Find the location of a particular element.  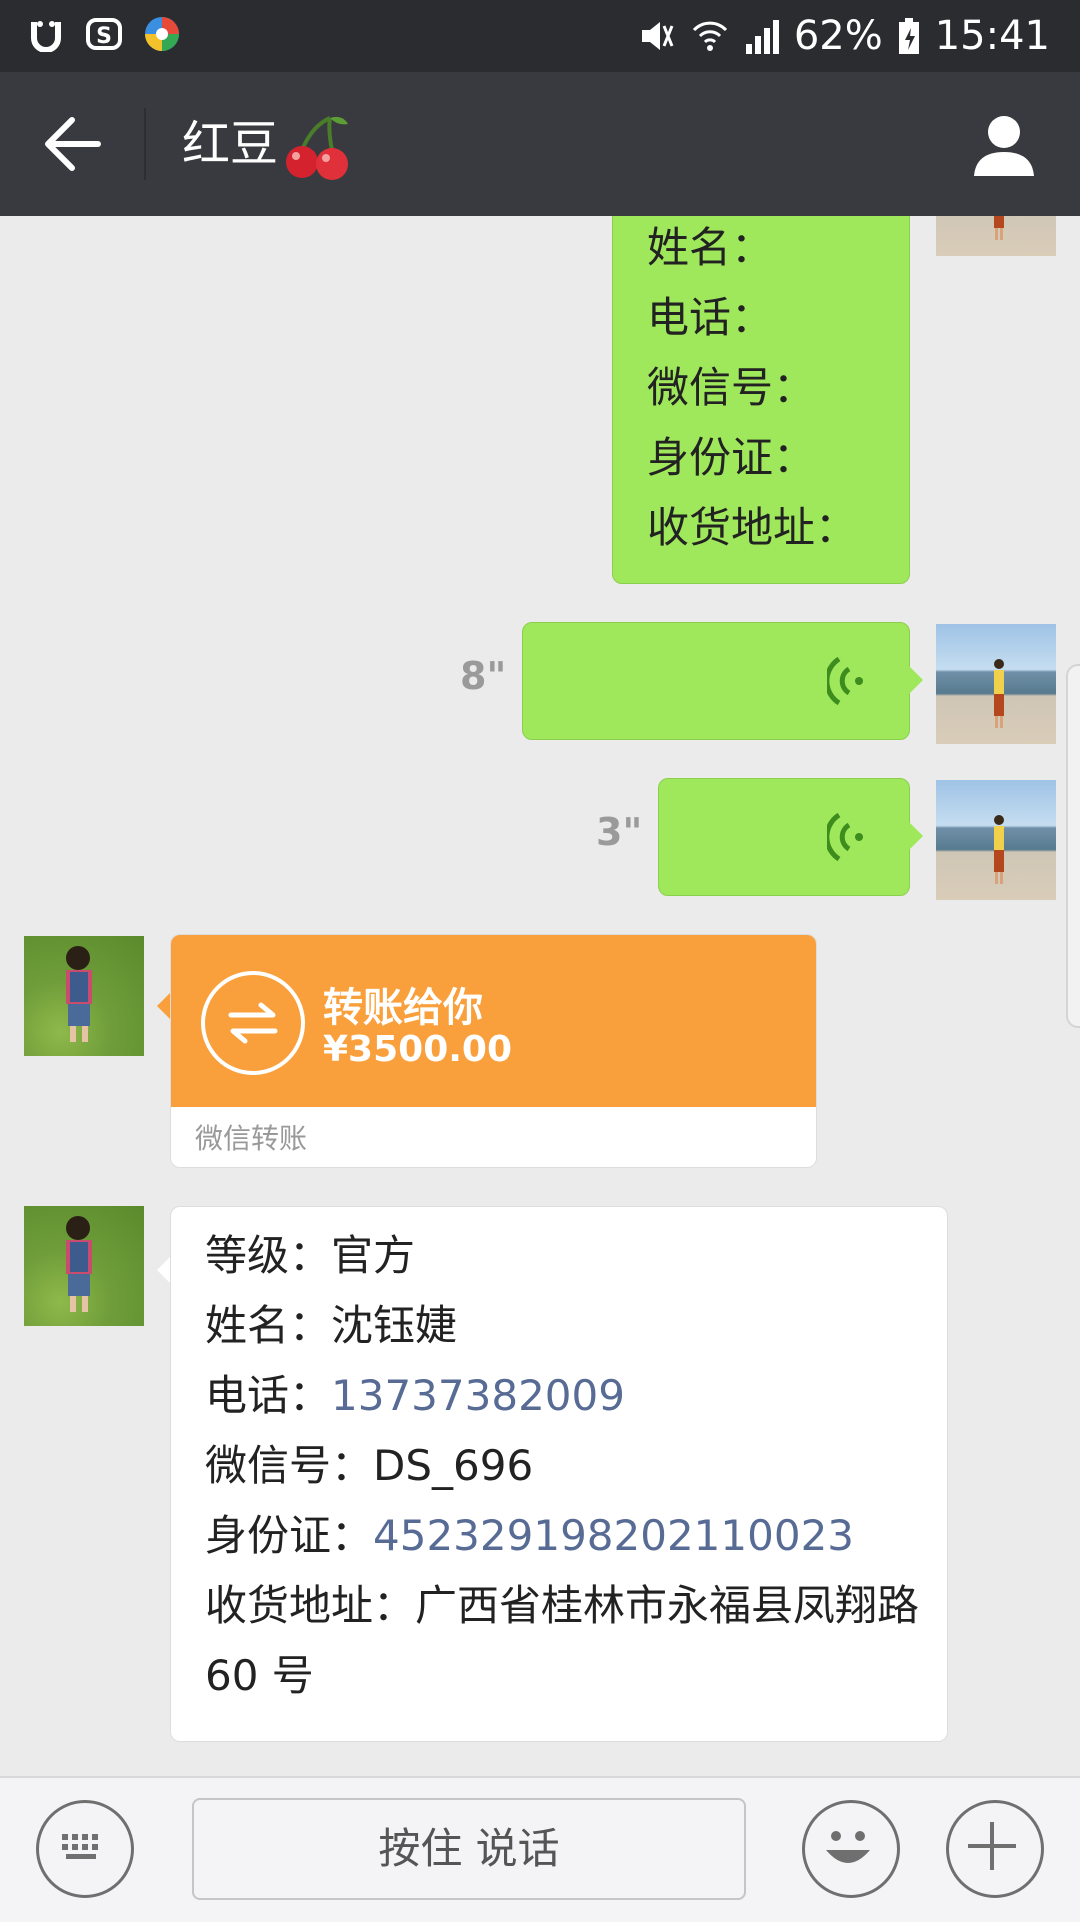

id-number-link: 452329198202110023 is located at coordinates (613, 1535).